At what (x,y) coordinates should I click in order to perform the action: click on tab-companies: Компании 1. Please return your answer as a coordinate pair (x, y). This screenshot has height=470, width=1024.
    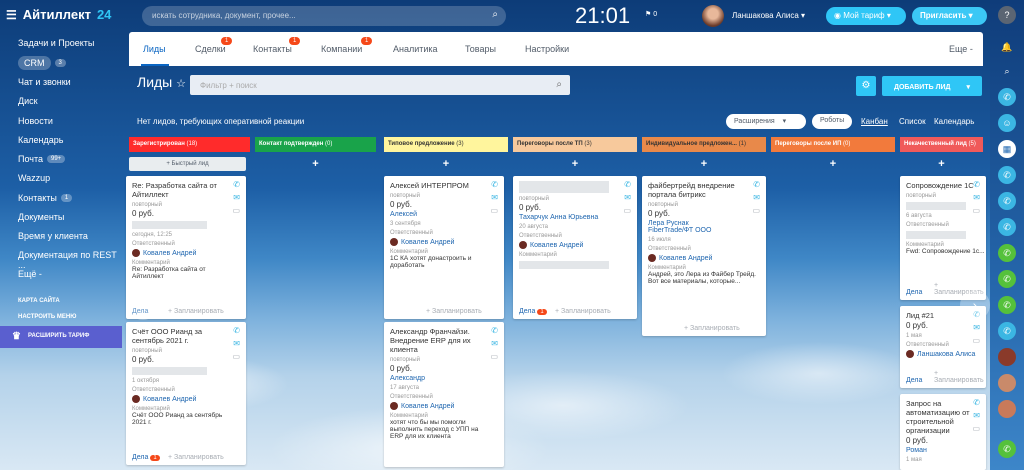
    Looking at the image, I should click on (347, 45).